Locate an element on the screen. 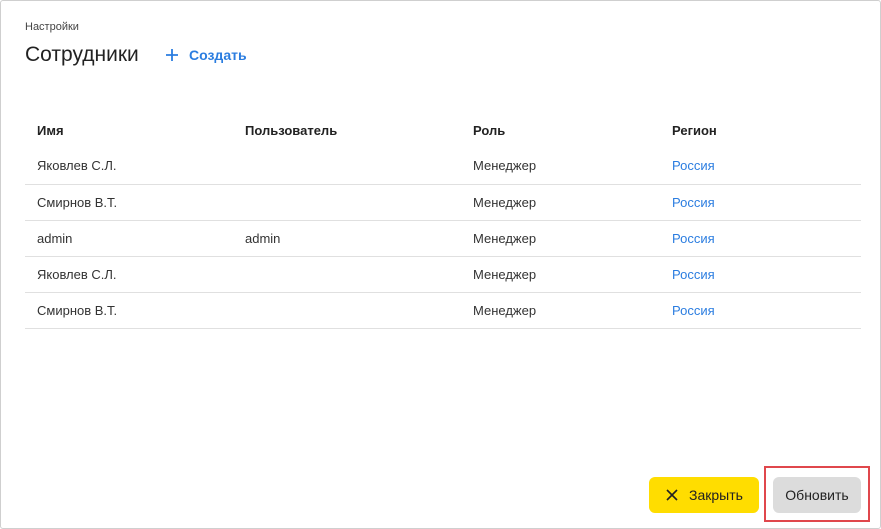  close-label: Закрыть is located at coordinates (716, 495).